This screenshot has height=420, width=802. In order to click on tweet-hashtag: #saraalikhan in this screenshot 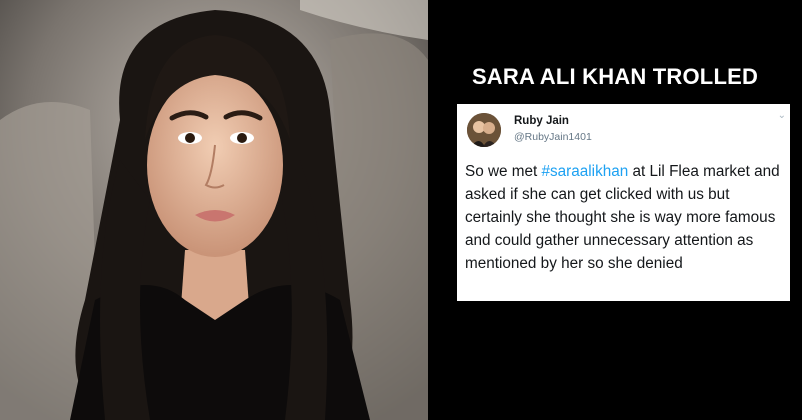, I will do `click(585, 171)`.